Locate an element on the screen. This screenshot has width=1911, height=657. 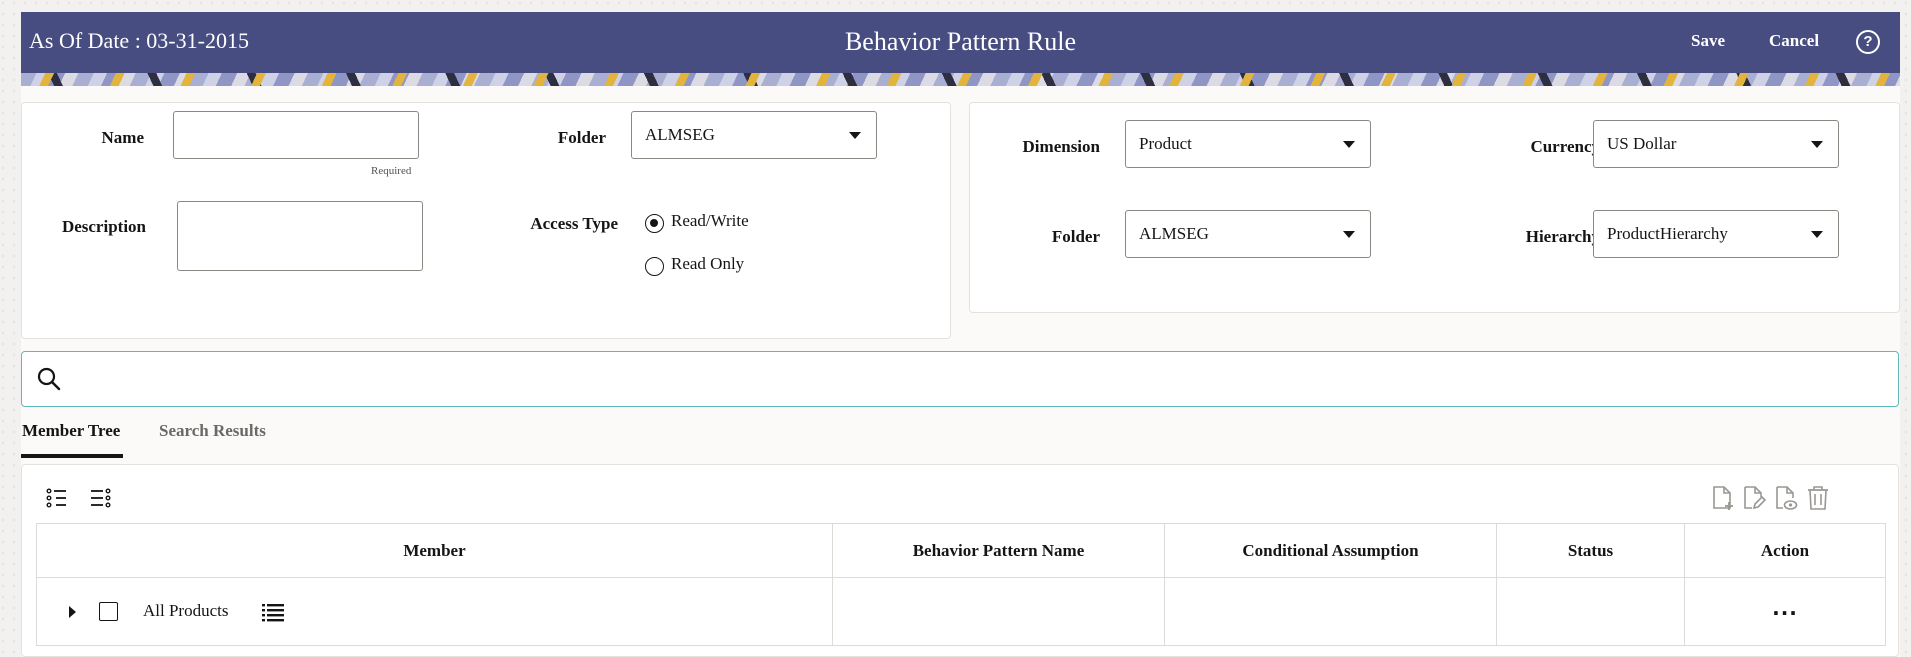
description-label: Description is located at coordinates (103, 226).